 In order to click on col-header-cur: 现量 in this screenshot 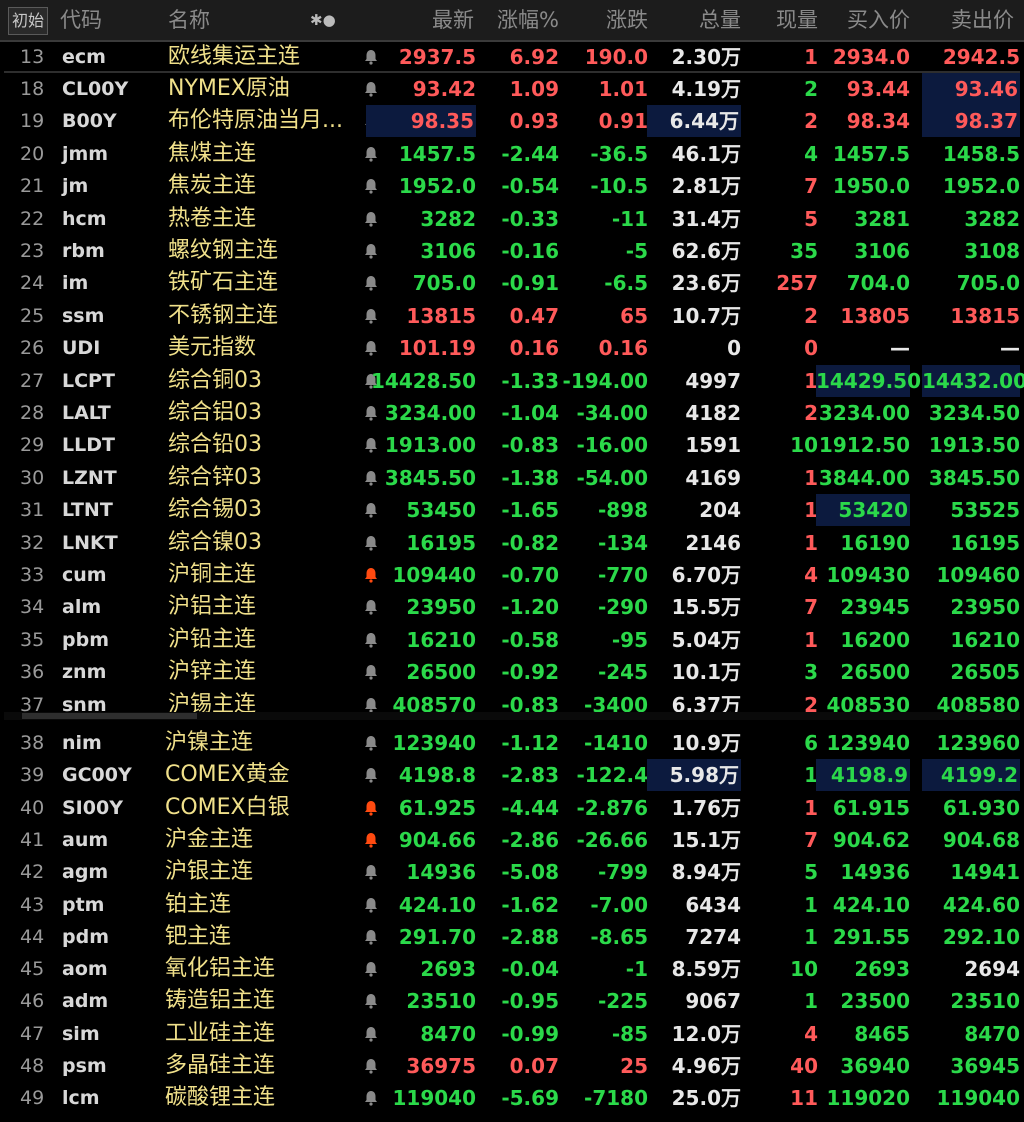, I will do `click(797, 20)`.